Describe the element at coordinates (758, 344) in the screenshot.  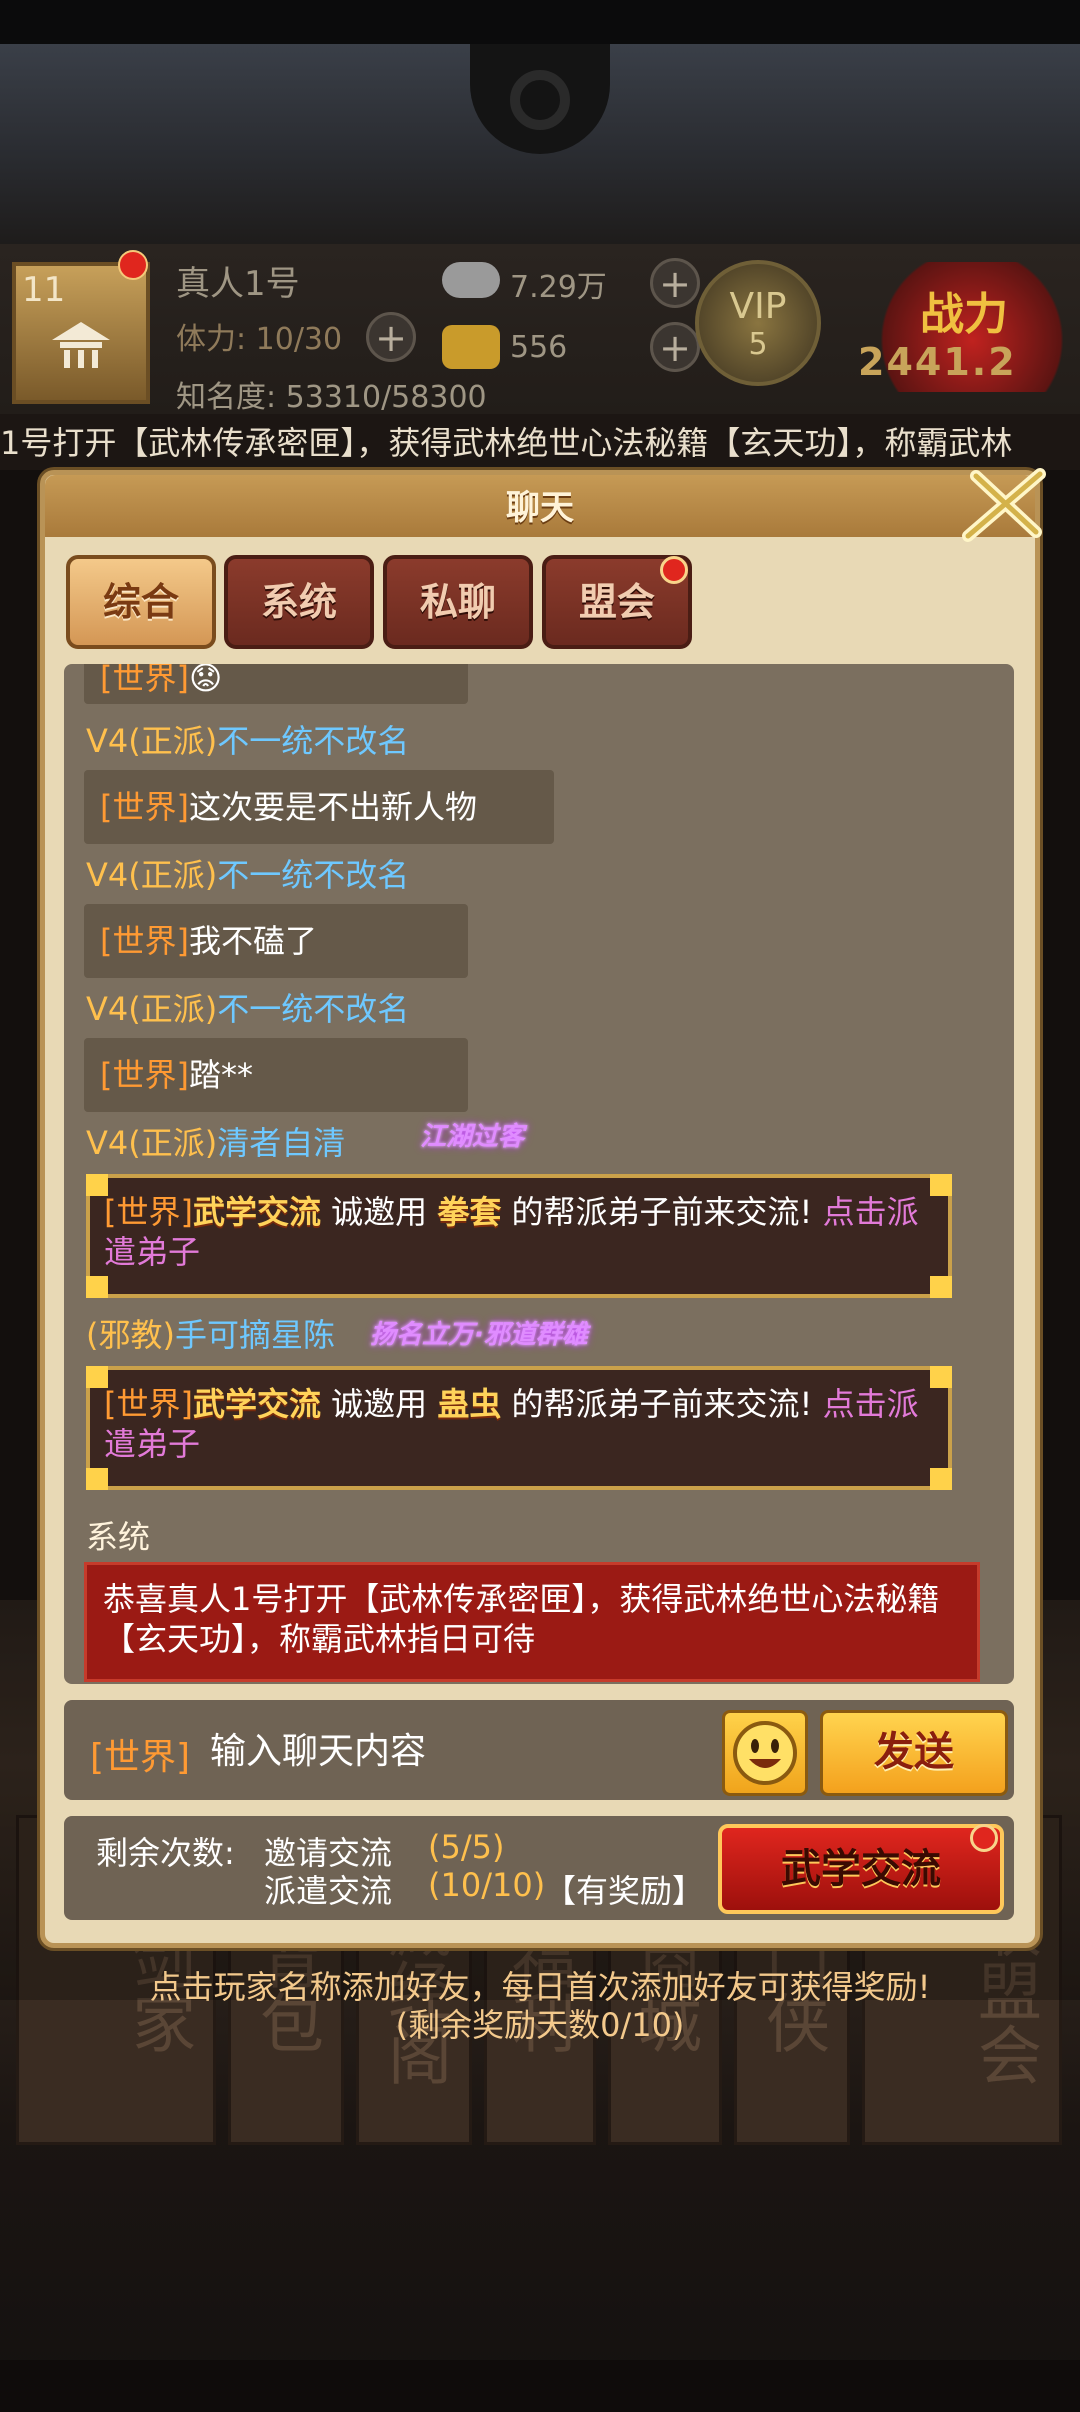
I see `vip-level: 5` at that location.